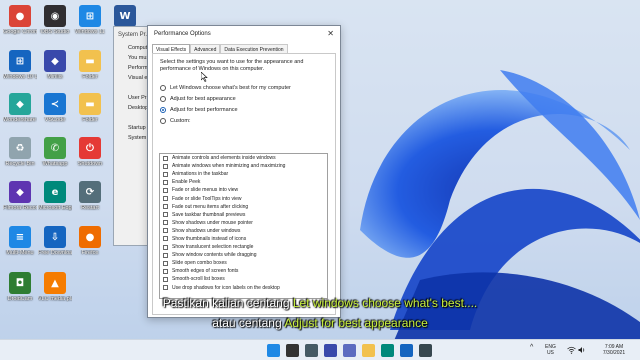 The width and height of the screenshot is (640, 360). I want to click on effect-checkbox-row: Enable Peek, so click(243, 182).